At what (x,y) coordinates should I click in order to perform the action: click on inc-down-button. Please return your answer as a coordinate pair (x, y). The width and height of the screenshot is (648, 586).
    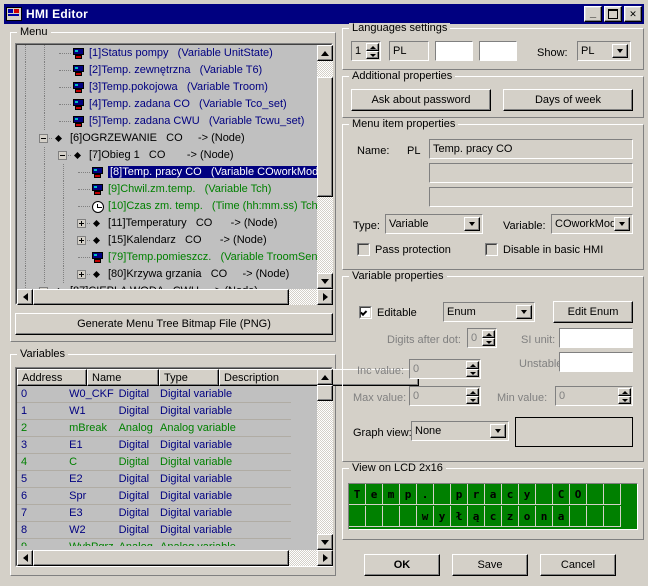
    Looking at the image, I should click on (472, 373).